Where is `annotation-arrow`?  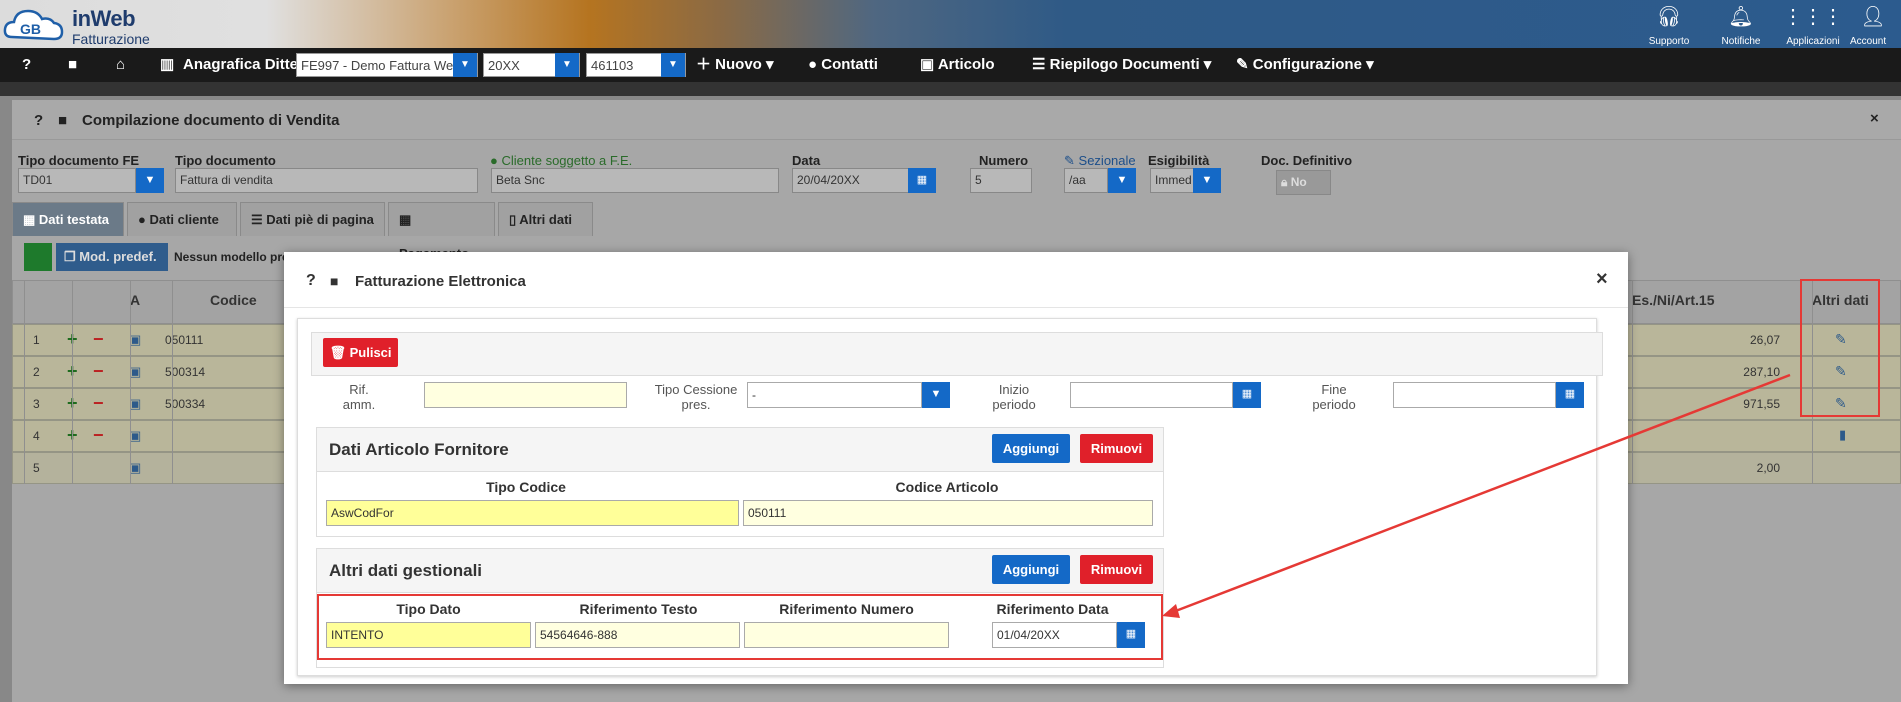
annotation-arrow is located at coordinates (1476, 495).